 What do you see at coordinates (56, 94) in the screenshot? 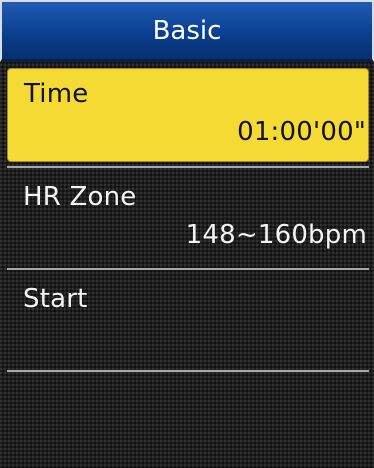
I see `menu-item-label: Time` at bounding box center [56, 94].